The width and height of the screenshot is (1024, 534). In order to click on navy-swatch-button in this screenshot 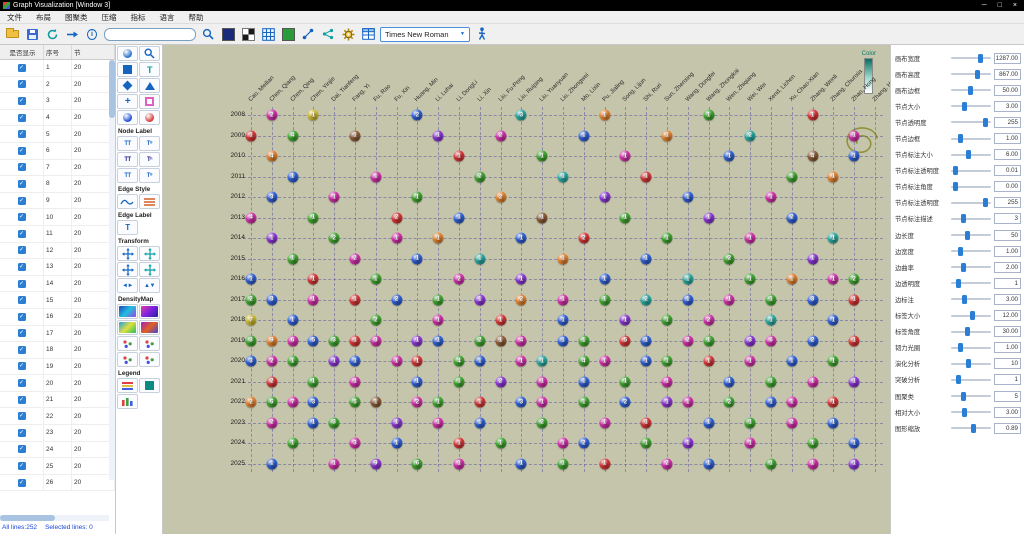, I will do `click(228, 34)`.